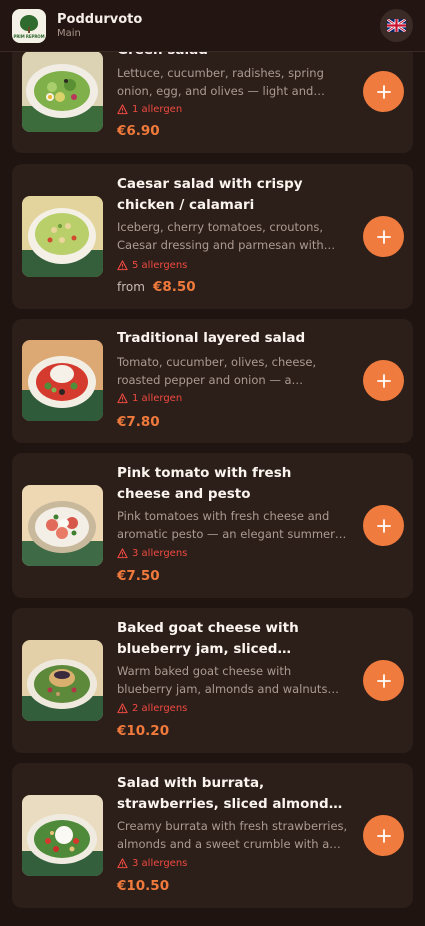 The height and width of the screenshot is (926, 425). I want to click on allergen-count: 2 allergens, so click(160, 708).